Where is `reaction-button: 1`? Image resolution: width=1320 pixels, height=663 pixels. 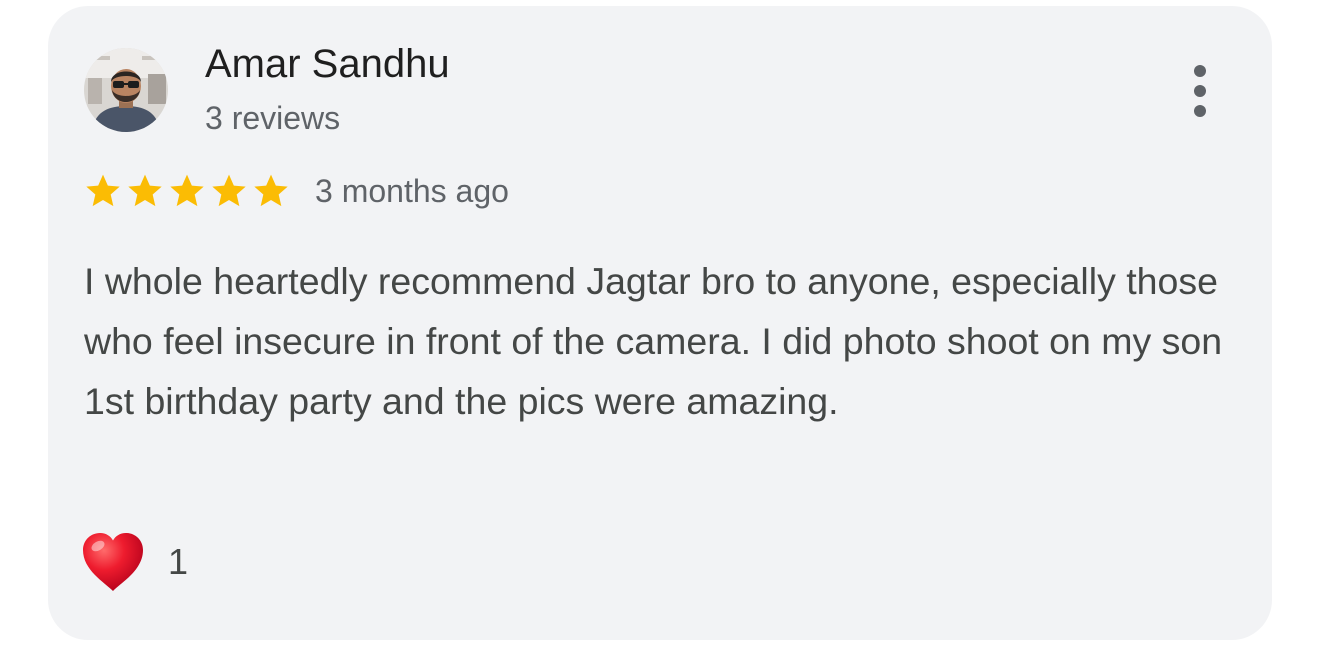
reaction-button: 1 is located at coordinates (134, 562).